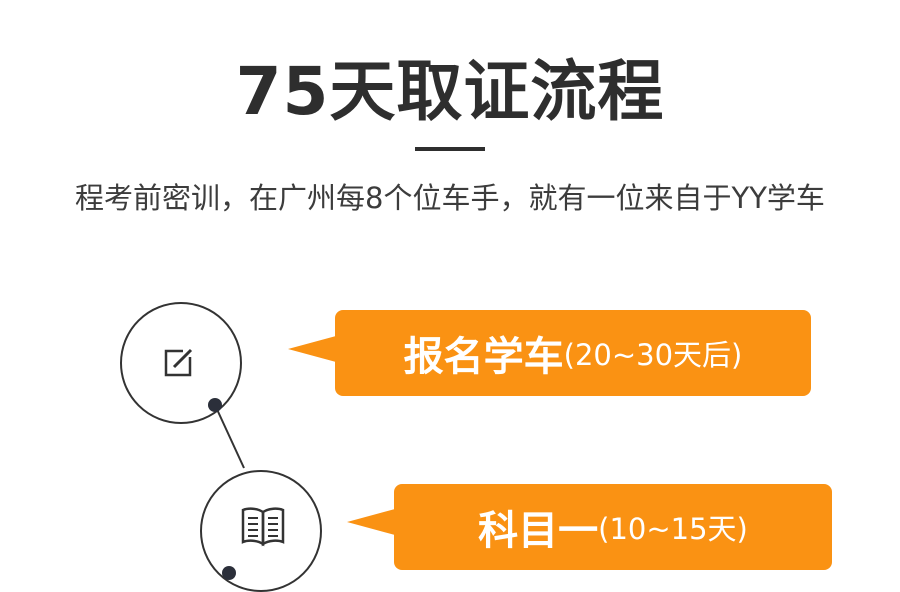 This screenshot has height=592, width=900. I want to click on step-1-dot, so click(215, 405).